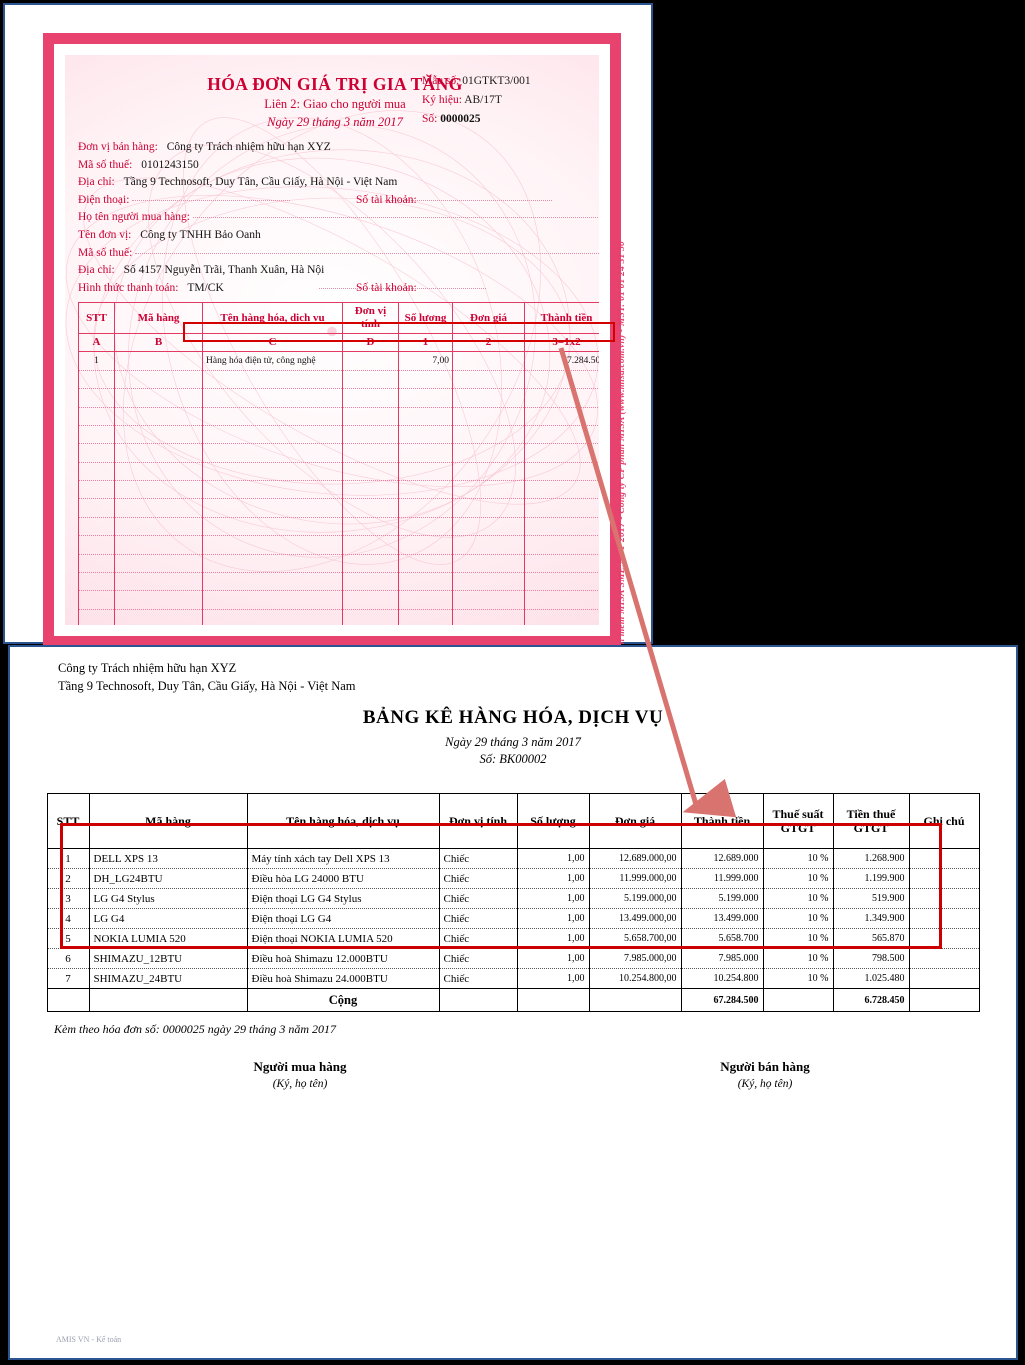 The image size is (1025, 1365). What do you see at coordinates (722, 878) in the screenshot?
I see `bangke-cell-amount: 11.999.000` at bounding box center [722, 878].